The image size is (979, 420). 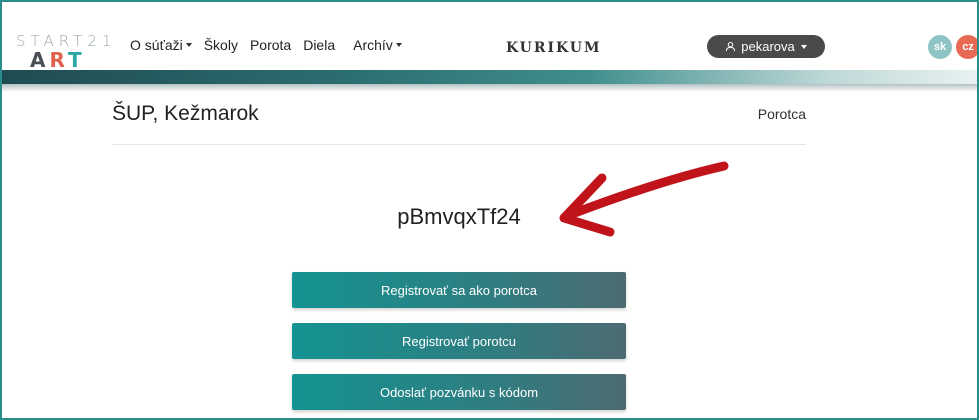 I want to click on nav-item-label: Školy, so click(x=220, y=45).